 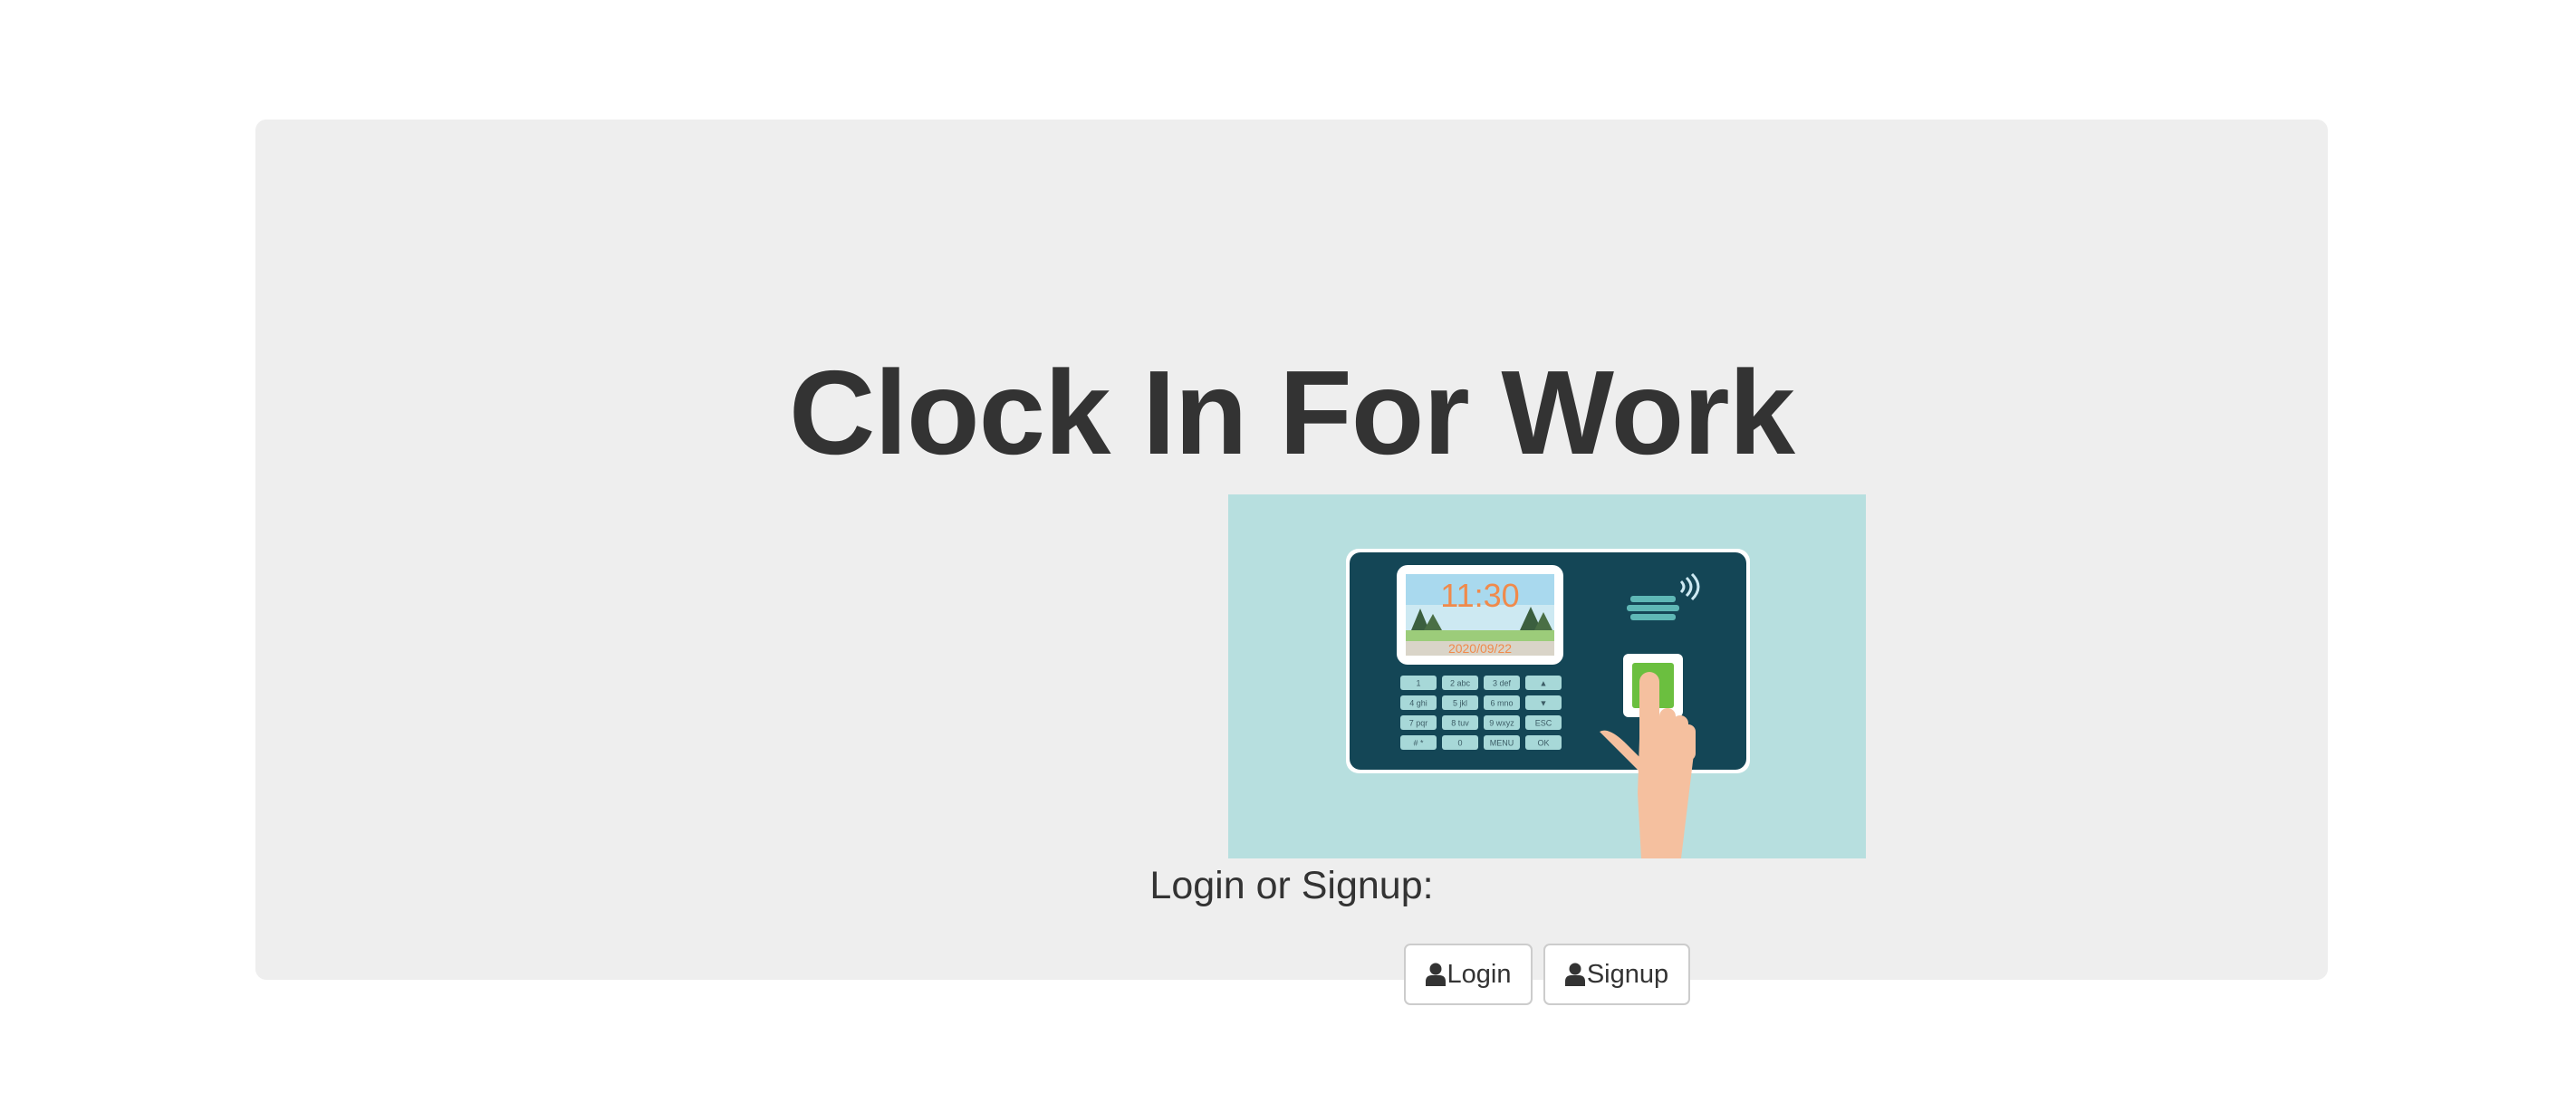 I want to click on login-button-label: Login, so click(x=1479, y=974).